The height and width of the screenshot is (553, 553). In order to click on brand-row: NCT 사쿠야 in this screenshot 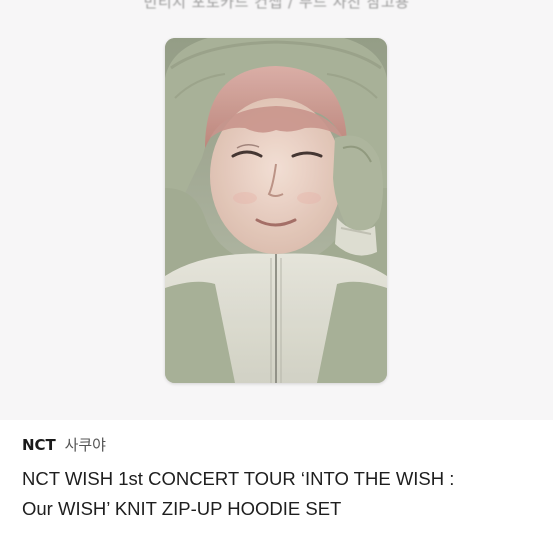, I will do `click(282, 445)`.